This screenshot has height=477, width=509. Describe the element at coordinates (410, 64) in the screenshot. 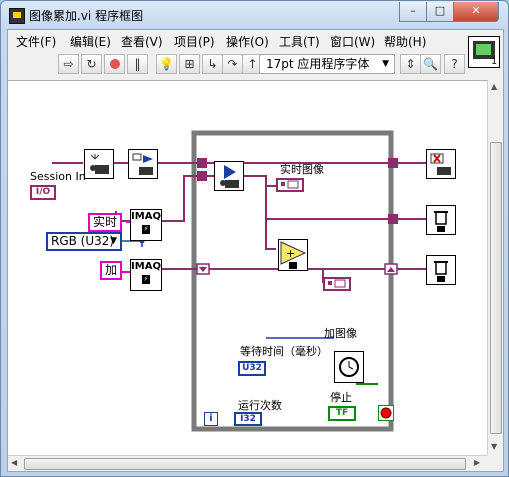

I see `align-icon: ⇕` at that location.